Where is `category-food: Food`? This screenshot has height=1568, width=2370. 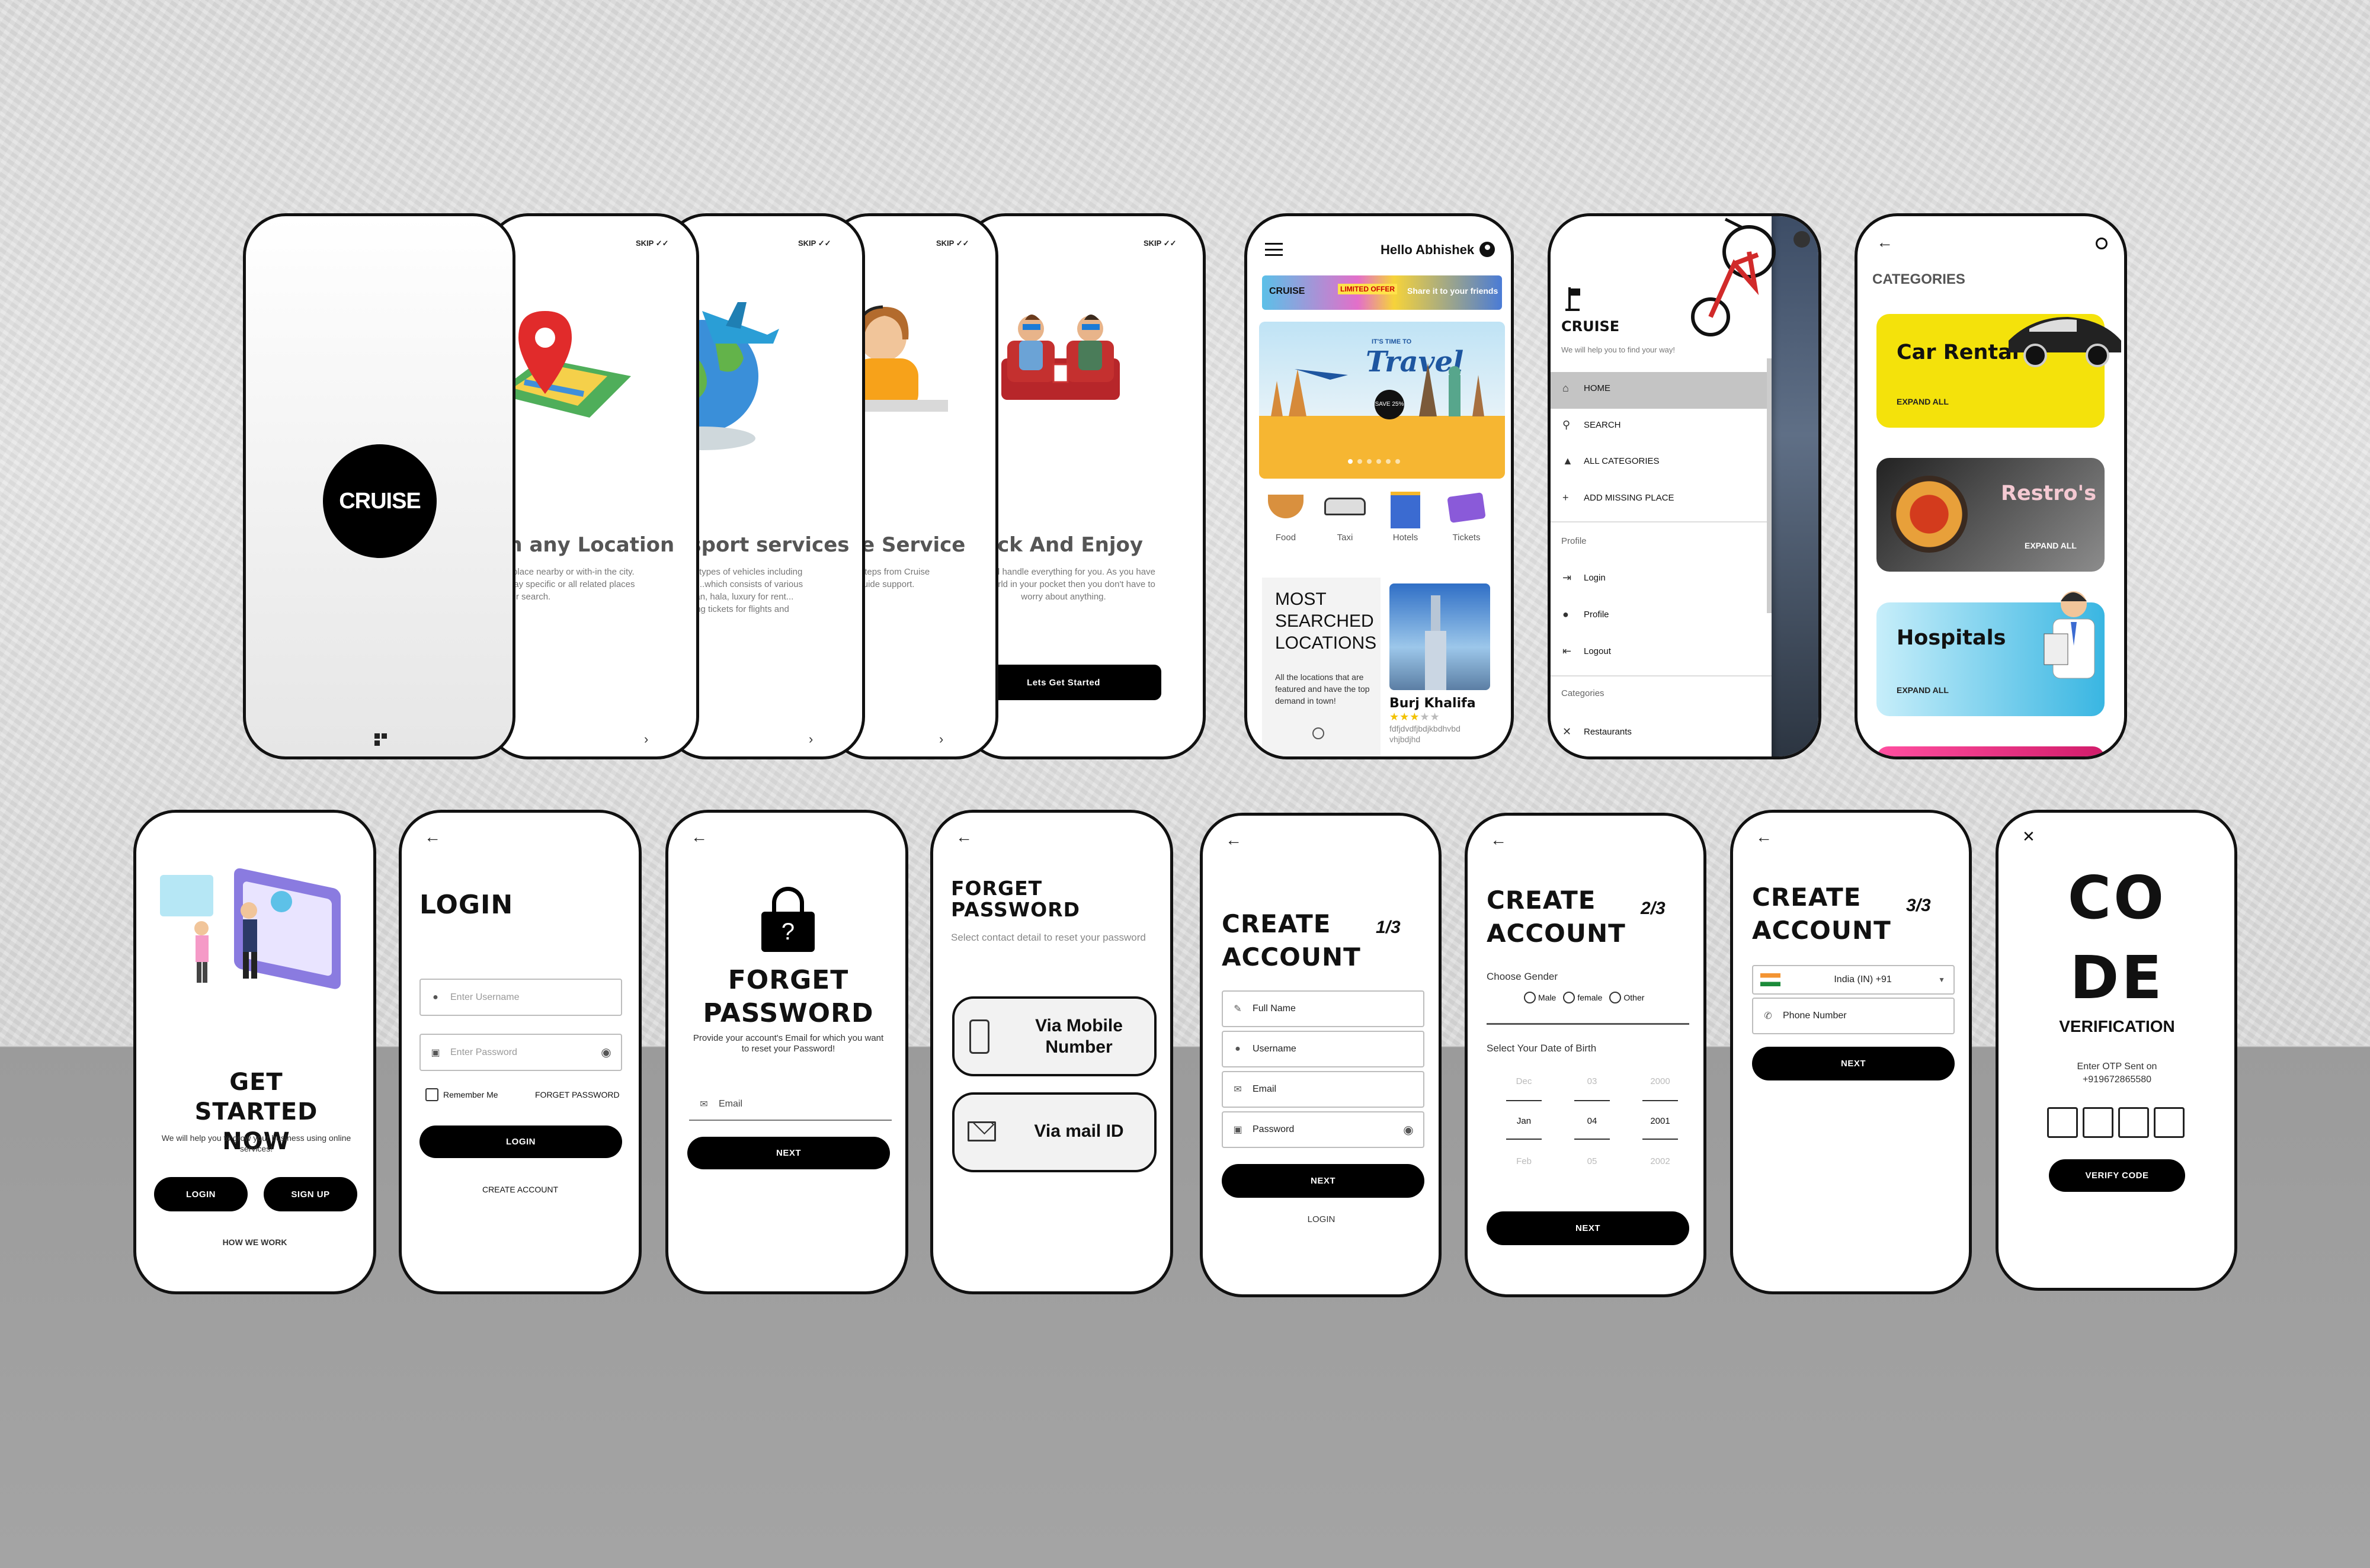 category-food: Food is located at coordinates (1286, 519).